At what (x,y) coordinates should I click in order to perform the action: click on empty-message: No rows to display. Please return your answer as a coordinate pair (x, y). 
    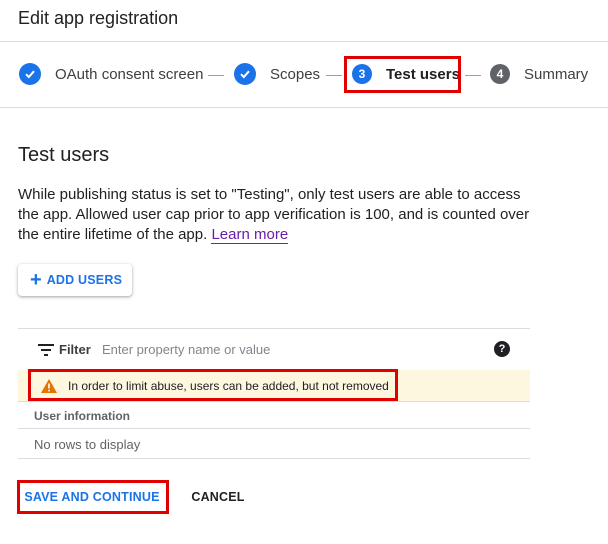
    Looking at the image, I should click on (87, 444).